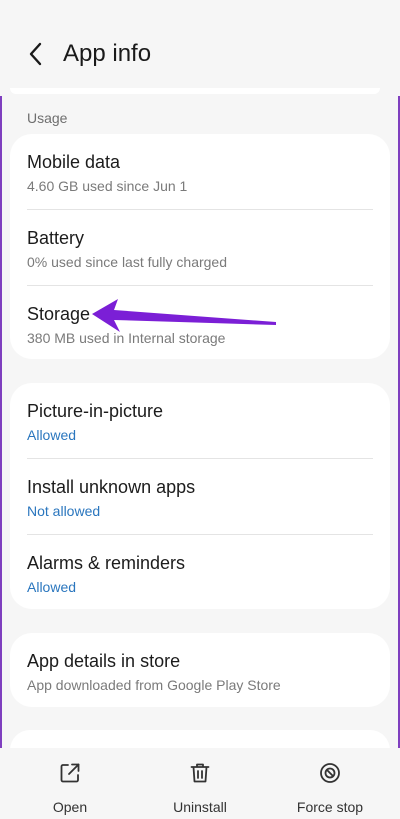 This screenshot has width=400, height=819. Describe the element at coordinates (200, 48) in the screenshot. I see `app-bar: App info` at that location.